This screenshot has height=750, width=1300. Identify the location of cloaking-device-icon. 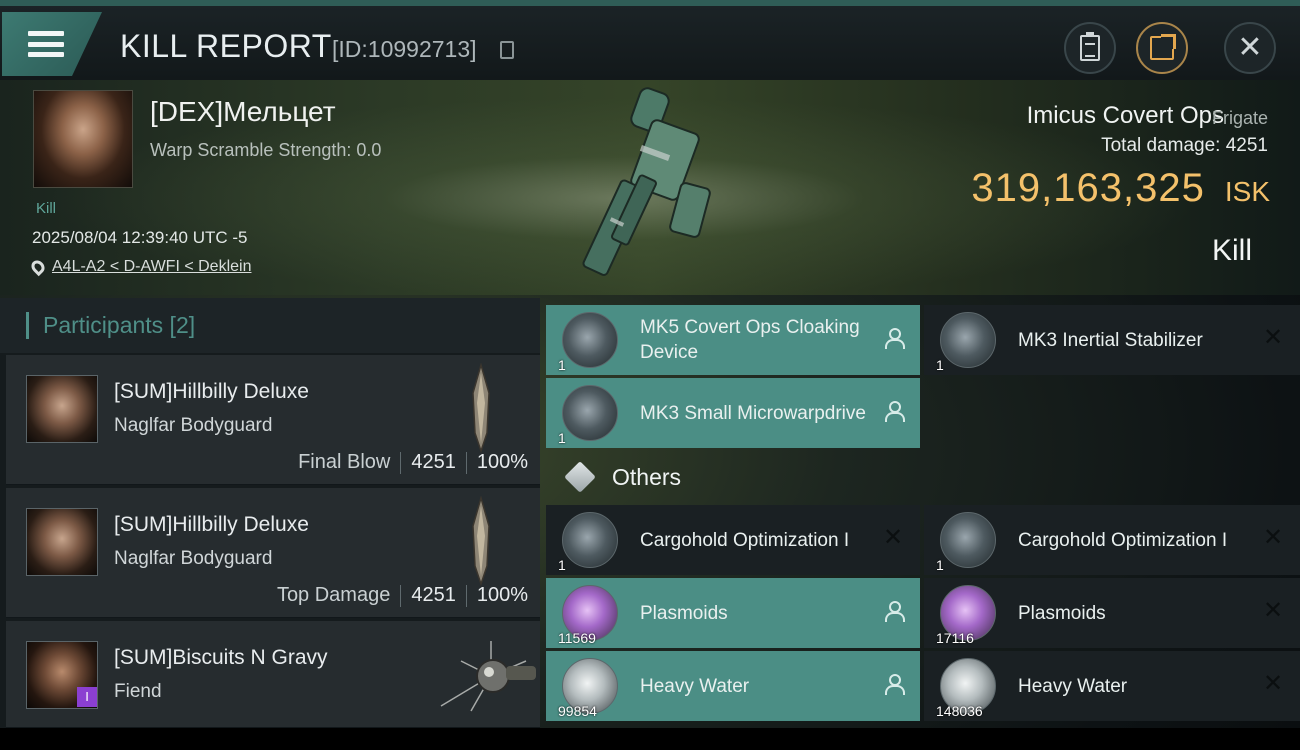
(590, 340).